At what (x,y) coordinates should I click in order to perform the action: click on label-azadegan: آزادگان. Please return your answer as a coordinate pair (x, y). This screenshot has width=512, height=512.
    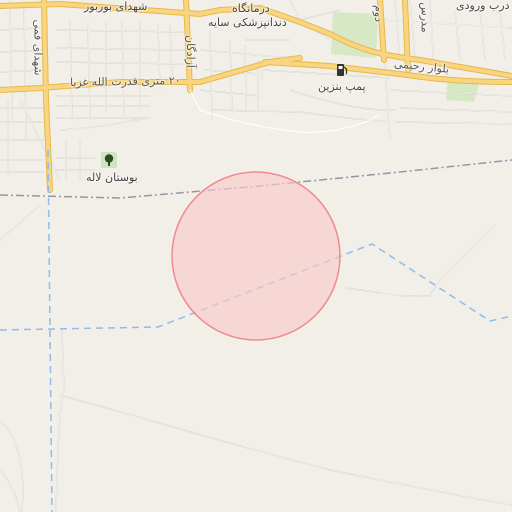
    Looking at the image, I should click on (190, 51).